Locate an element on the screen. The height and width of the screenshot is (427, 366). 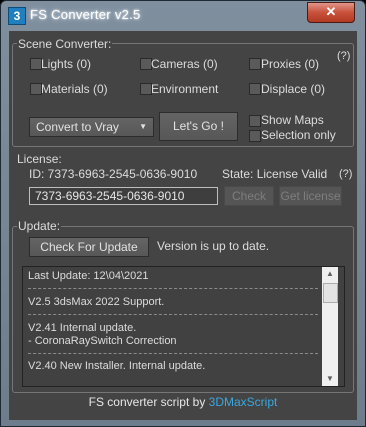
get-license-button: Get license is located at coordinates (310, 196).